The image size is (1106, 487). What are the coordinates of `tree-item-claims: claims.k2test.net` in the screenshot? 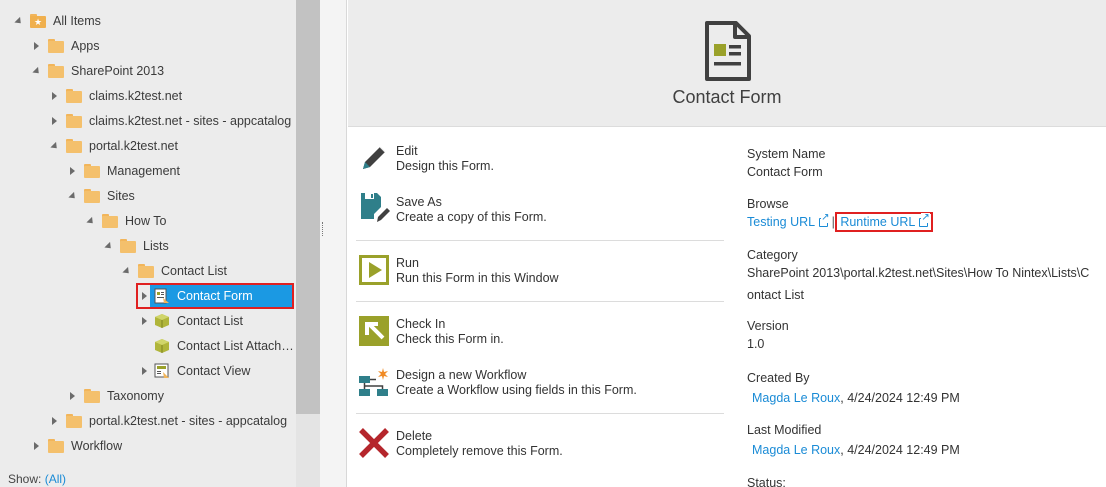 It's located at (116, 96).